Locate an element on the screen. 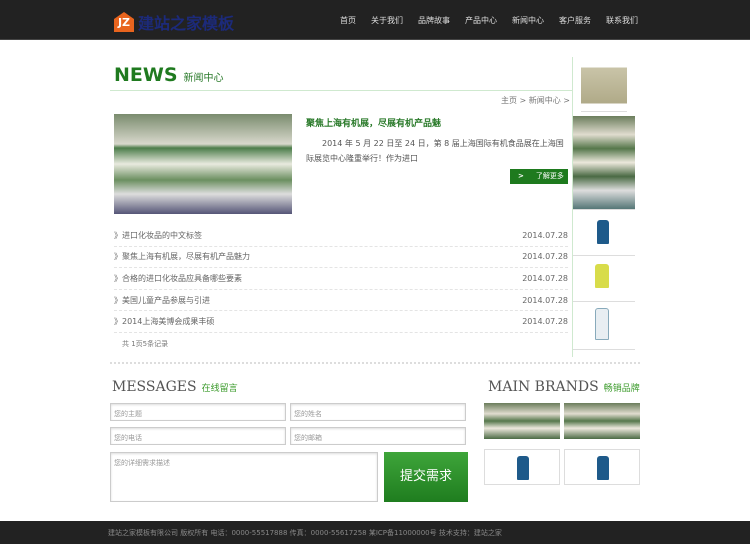 Image resolution: width=750 pixels, height=544 pixels. phone-input: 您的电话 is located at coordinates (198, 436).